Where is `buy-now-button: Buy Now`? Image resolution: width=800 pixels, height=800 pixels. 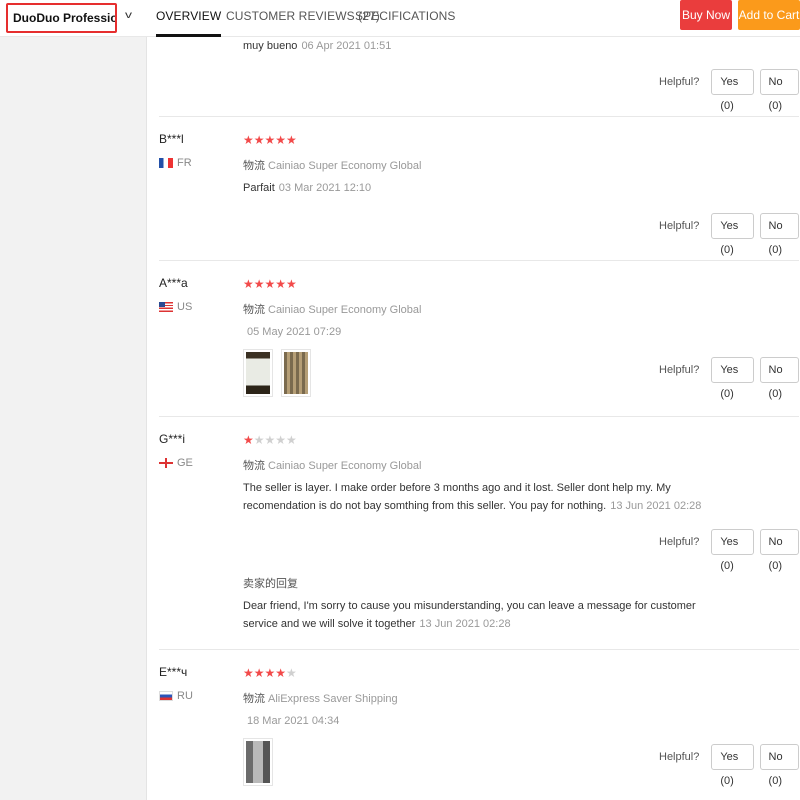
buy-now-button: Buy Now is located at coordinates (706, 15).